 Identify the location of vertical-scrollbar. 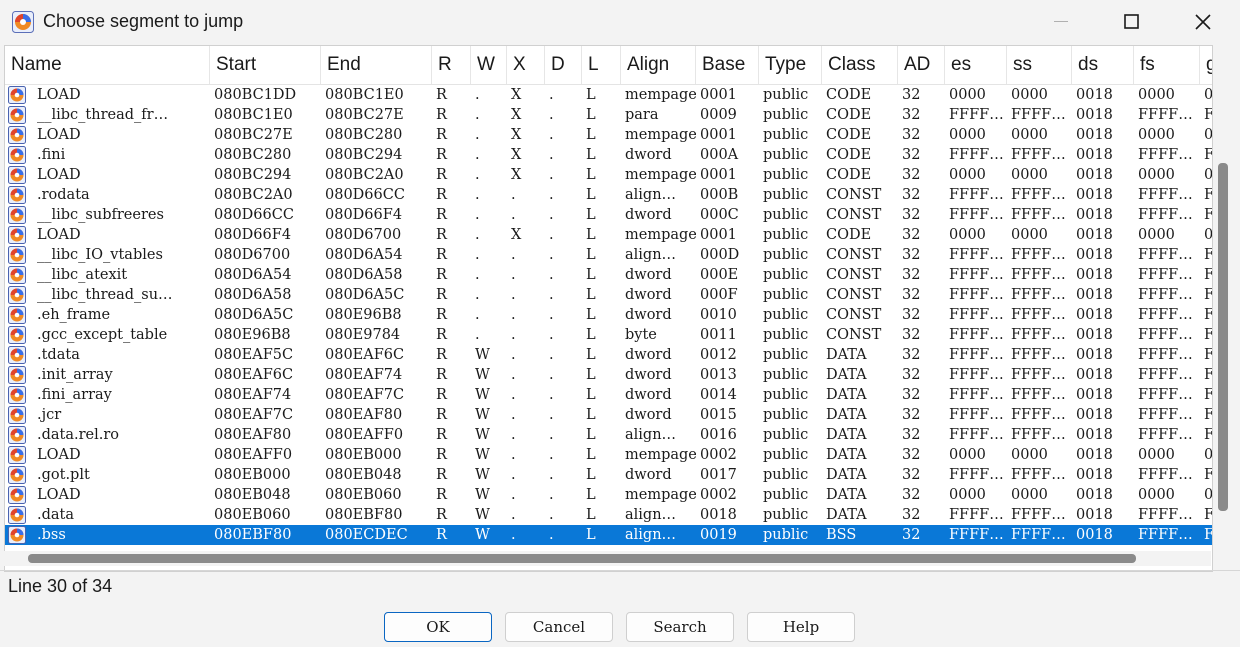
(1224, 307).